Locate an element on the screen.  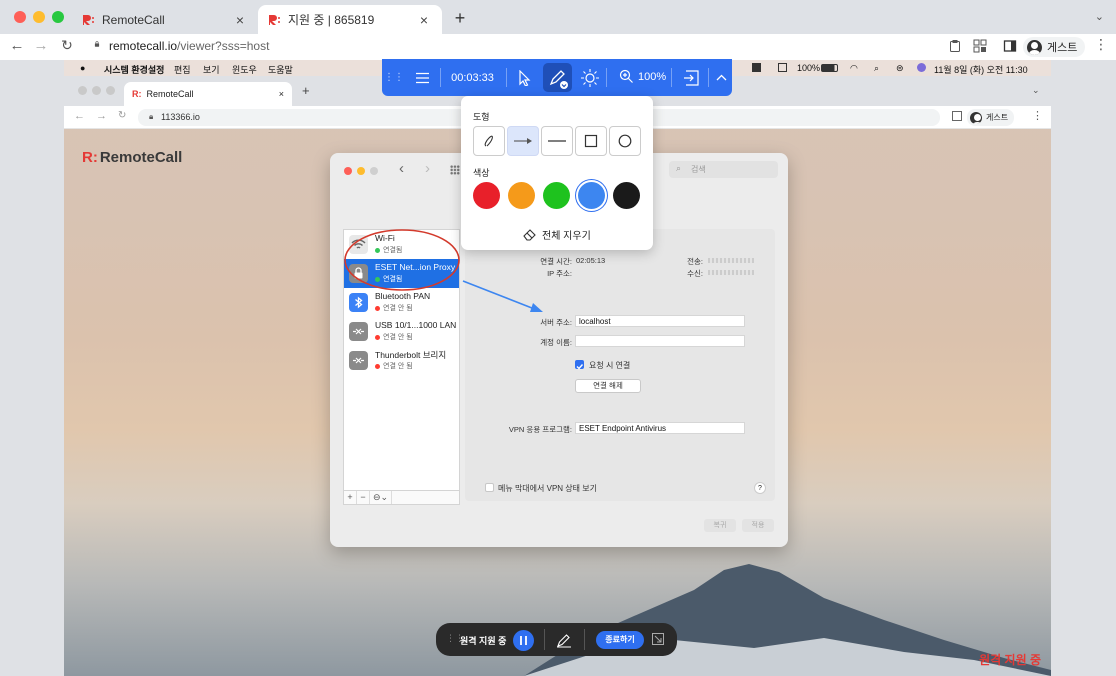
tab-search-chevron-icon: ⌄ is located at coordinates (1099, 16).